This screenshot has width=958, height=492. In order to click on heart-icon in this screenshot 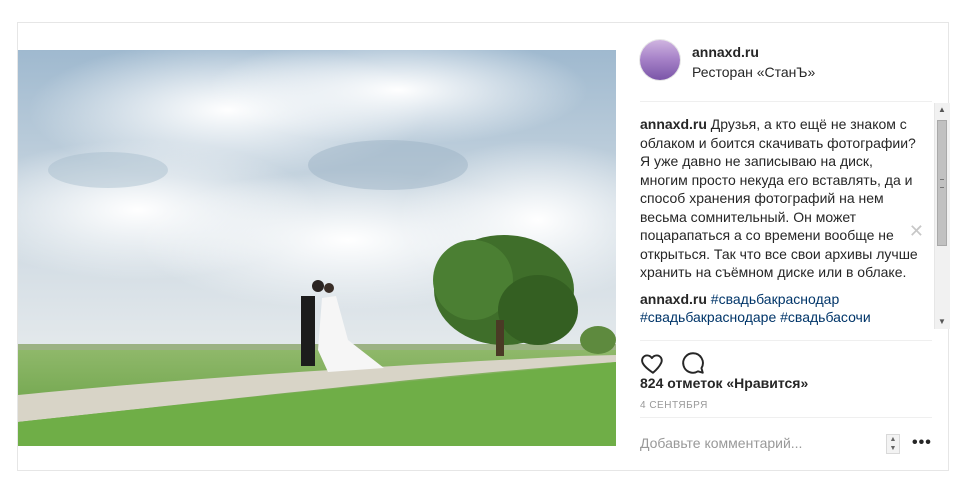, I will do `click(653, 363)`.